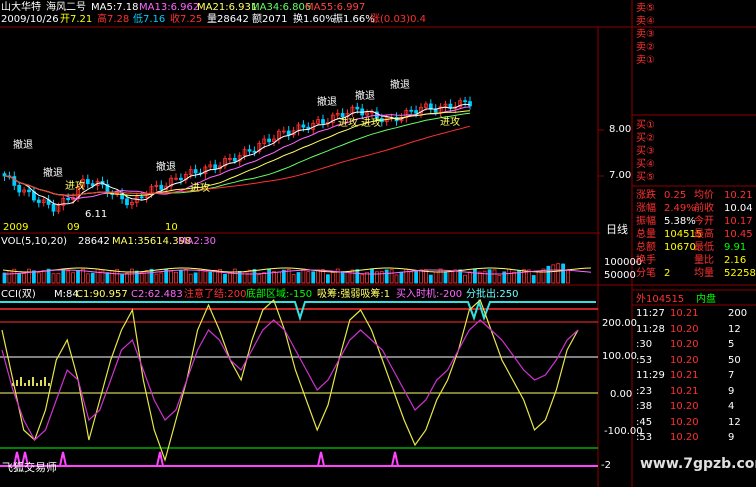 The image size is (756, 487). I want to click on cci-axis-label: 0.00, so click(621, 394).